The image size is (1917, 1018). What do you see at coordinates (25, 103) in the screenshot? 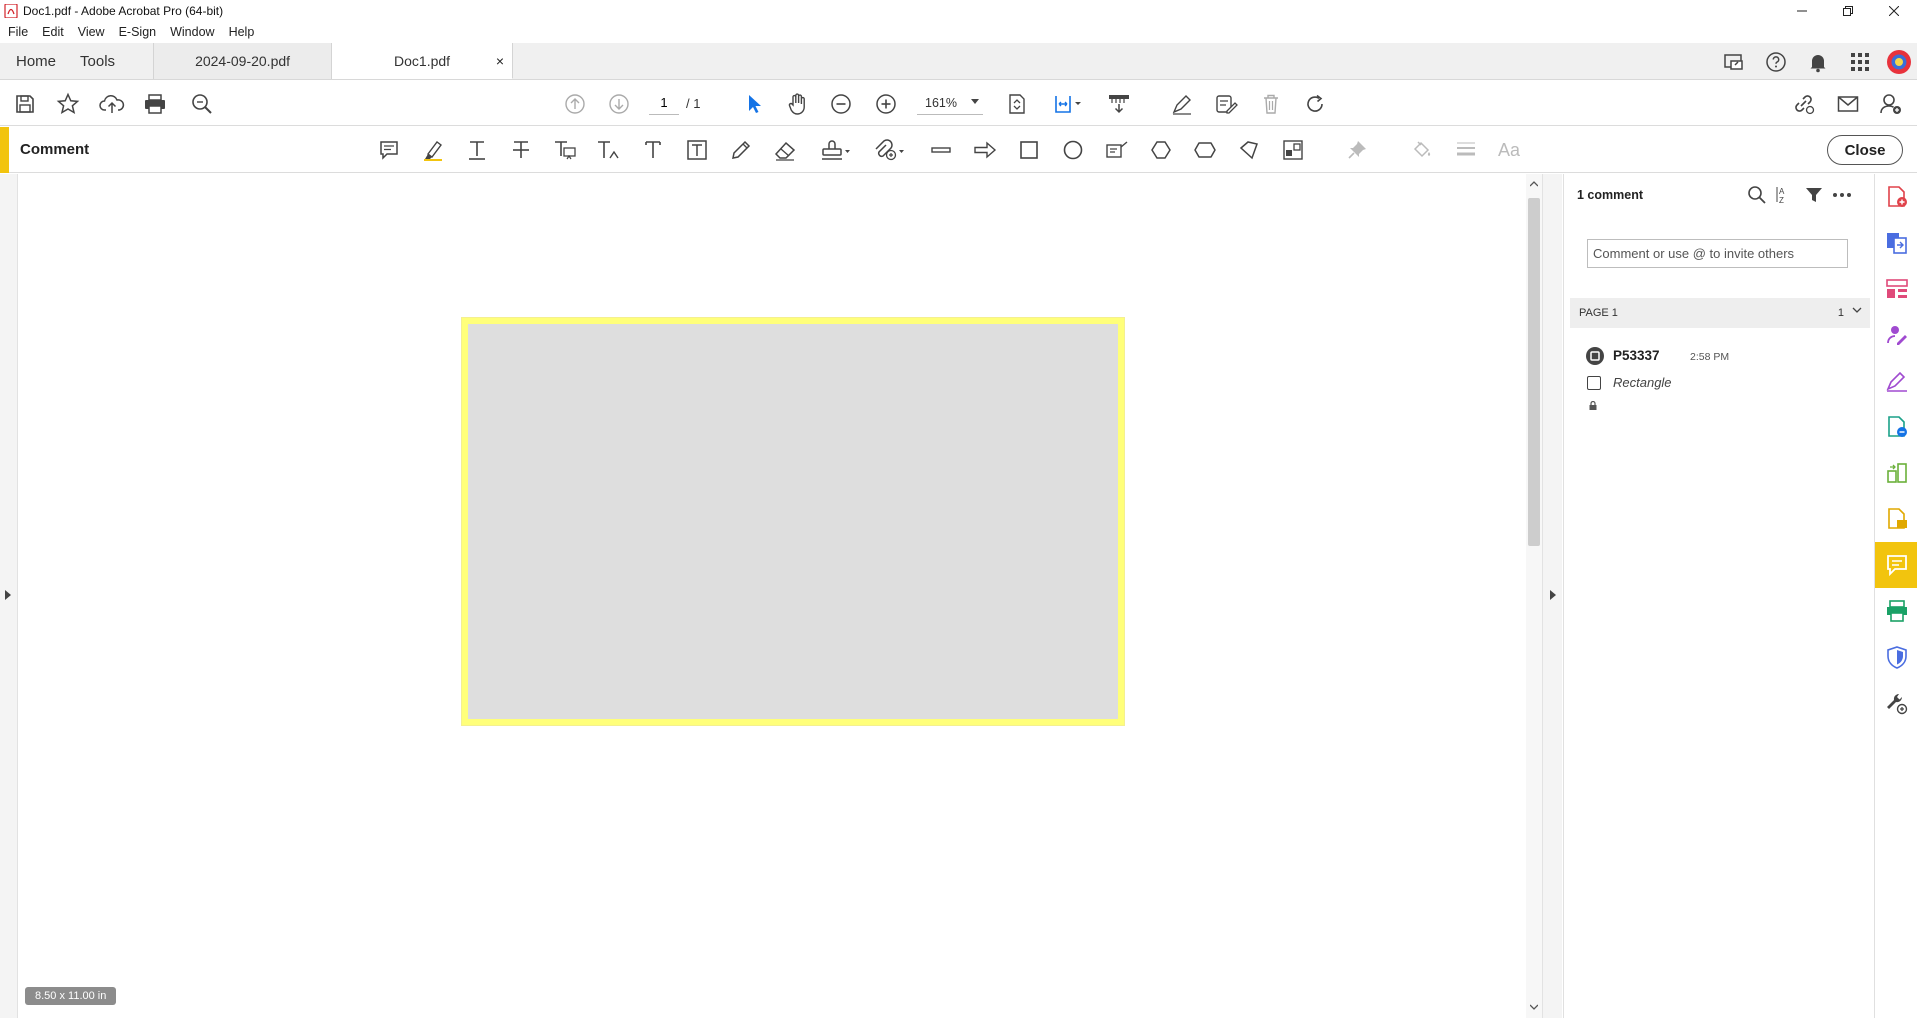
I see `save-icon` at bounding box center [25, 103].